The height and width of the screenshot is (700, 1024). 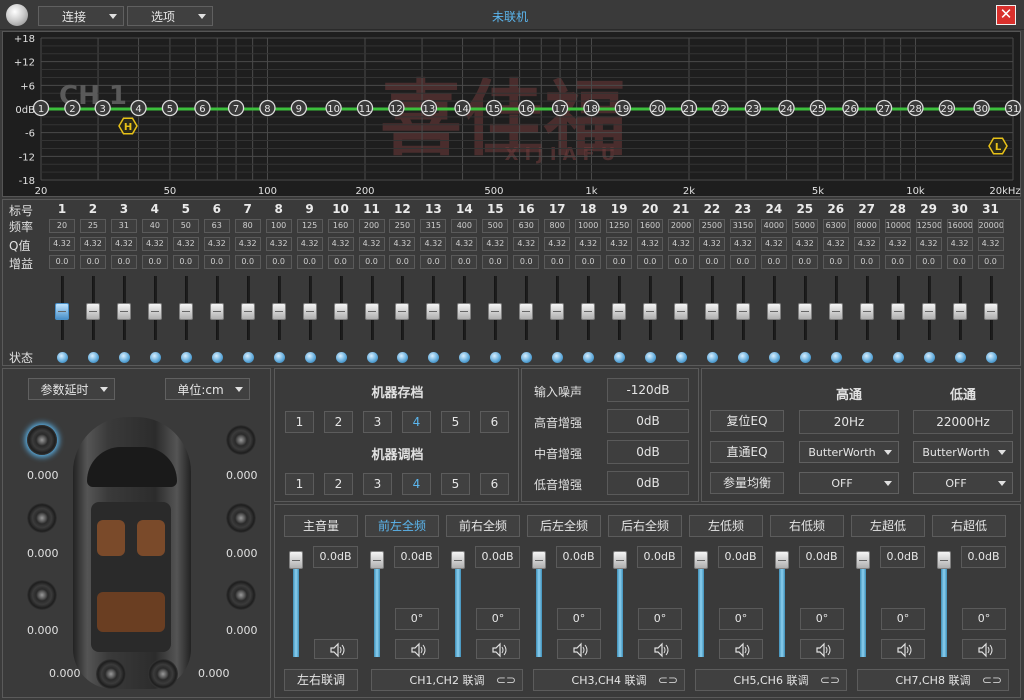 What do you see at coordinates (990, 226) in the screenshot?
I see `band-freq-field: 20000` at bounding box center [990, 226].